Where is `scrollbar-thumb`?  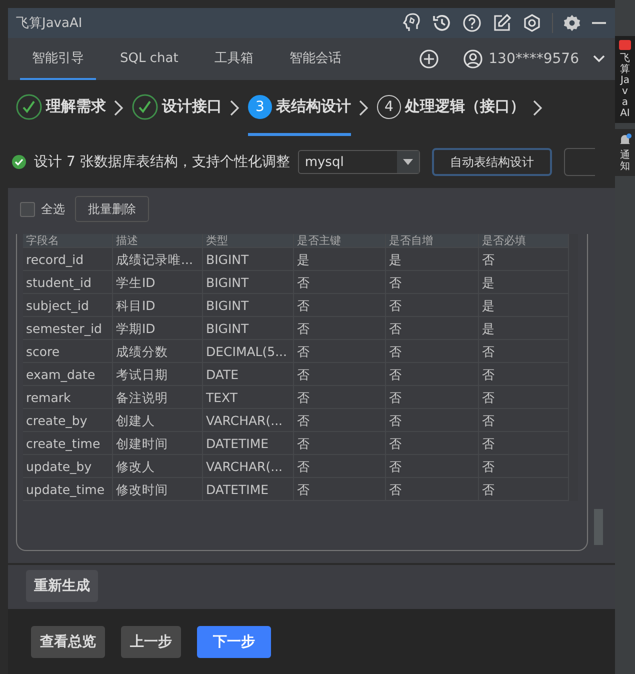 scrollbar-thumb is located at coordinates (598, 527).